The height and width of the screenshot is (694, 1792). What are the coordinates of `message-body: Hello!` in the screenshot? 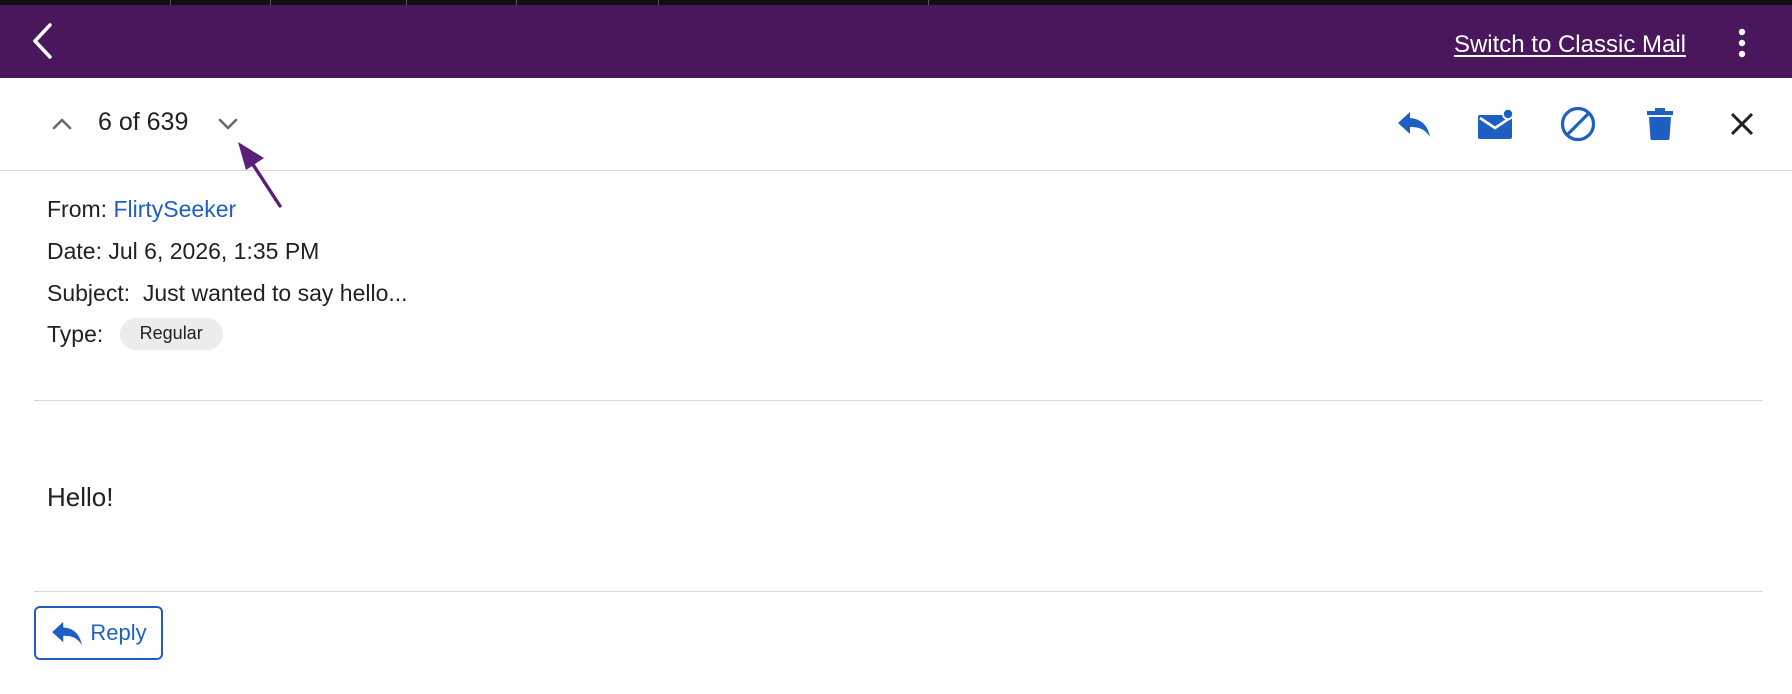 It's located at (80, 497).